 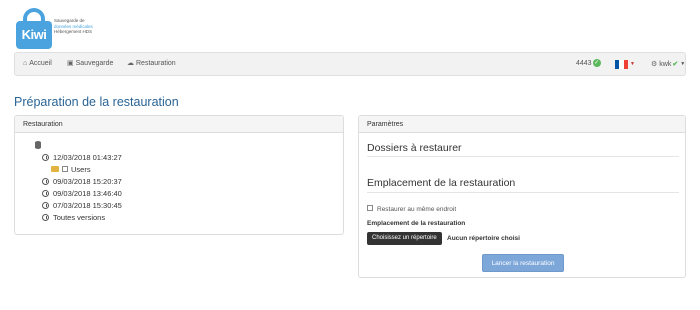 I want to click on tree-item: 09/03/2018 15:20:37, so click(x=82, y=182).